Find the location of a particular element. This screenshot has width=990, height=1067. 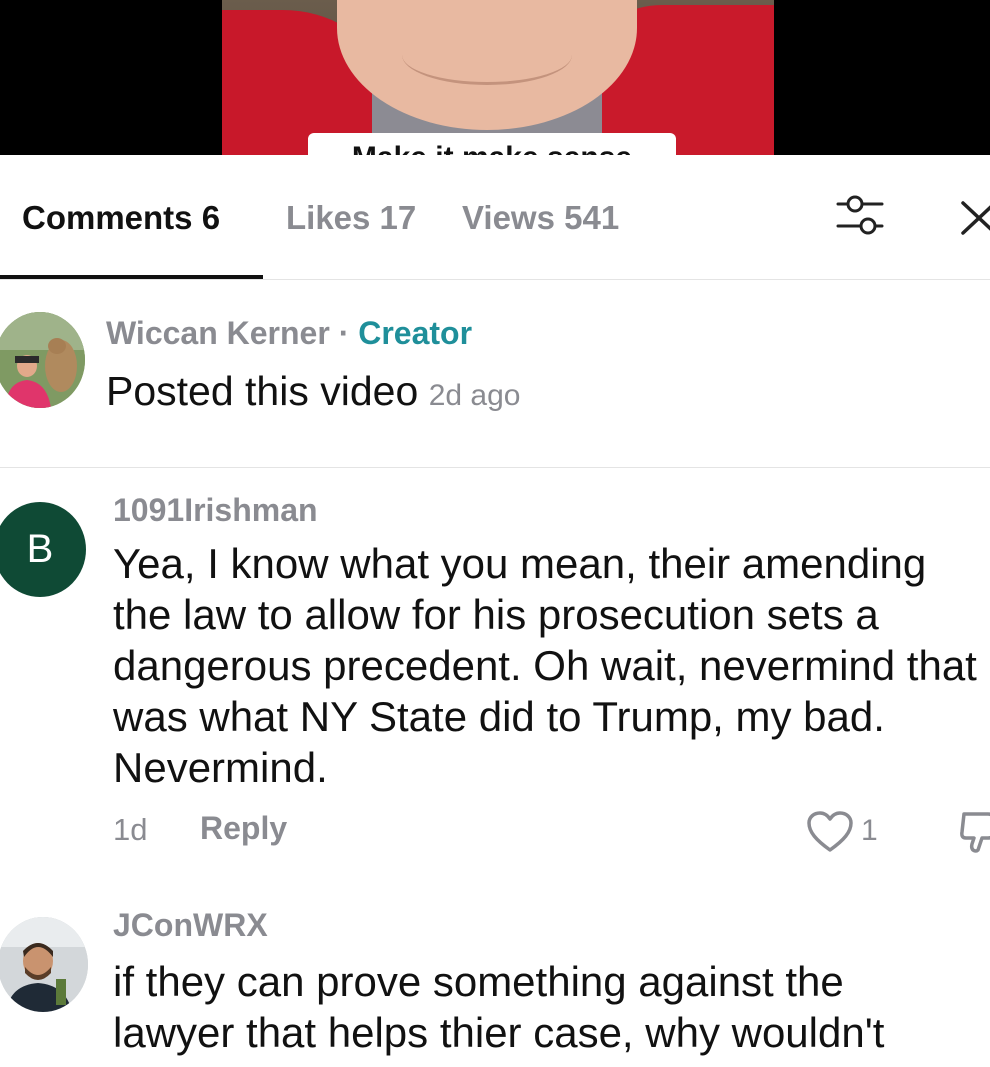

tab-views: Views 541 is located at coordinates (540, 218).